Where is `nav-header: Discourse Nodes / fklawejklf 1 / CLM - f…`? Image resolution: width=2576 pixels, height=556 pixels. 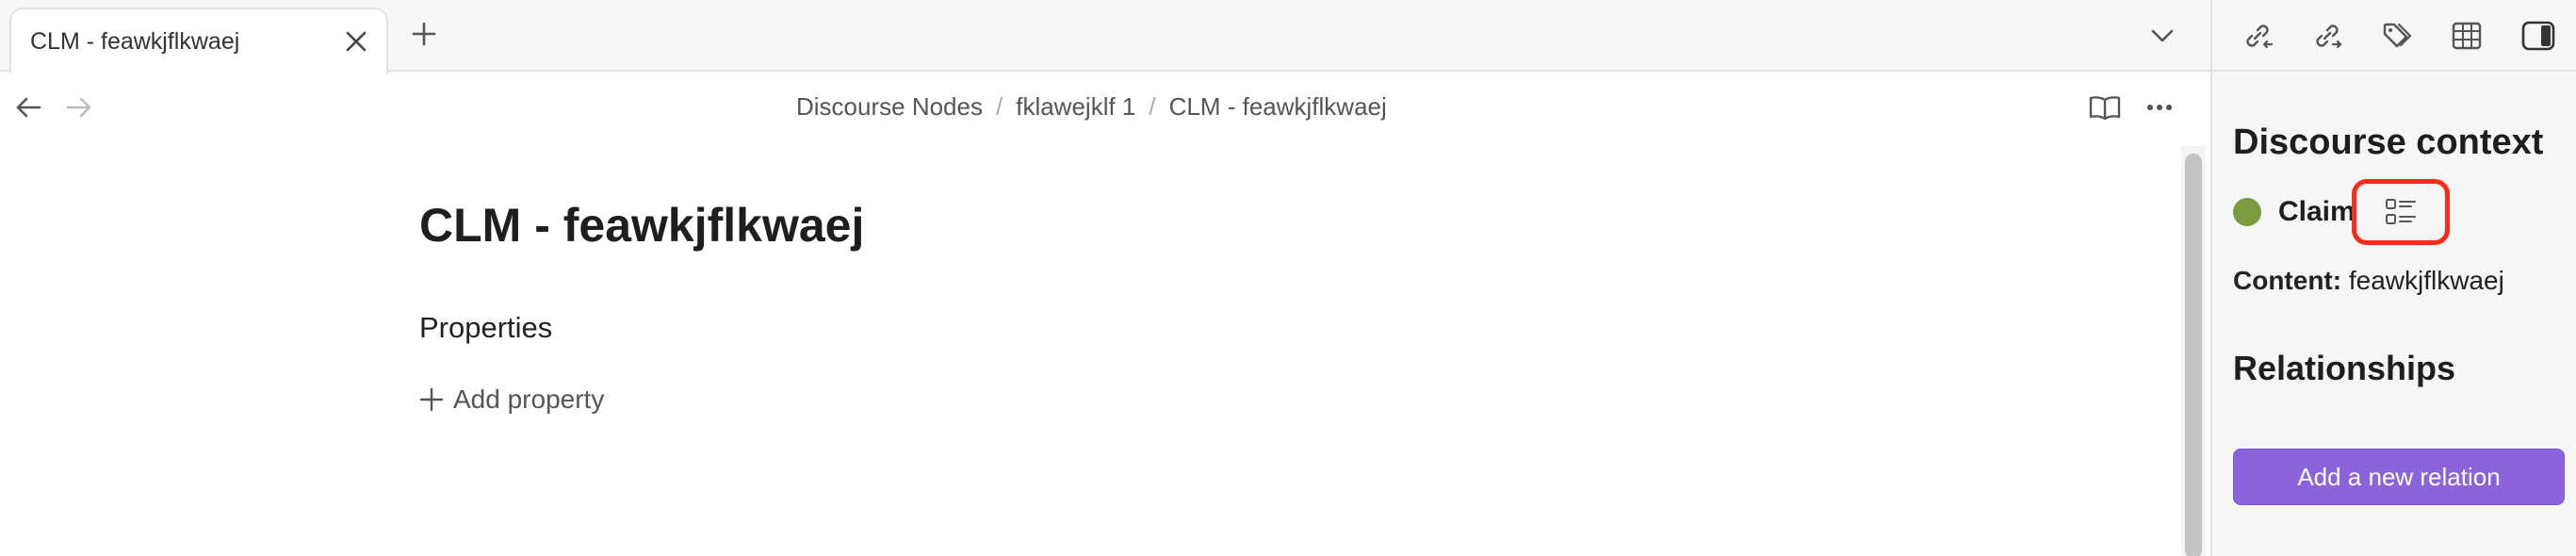
nav-header: Discourse Nodes / fklawejklf 1 / CLM - f… is located at coordinates (1105, 108).